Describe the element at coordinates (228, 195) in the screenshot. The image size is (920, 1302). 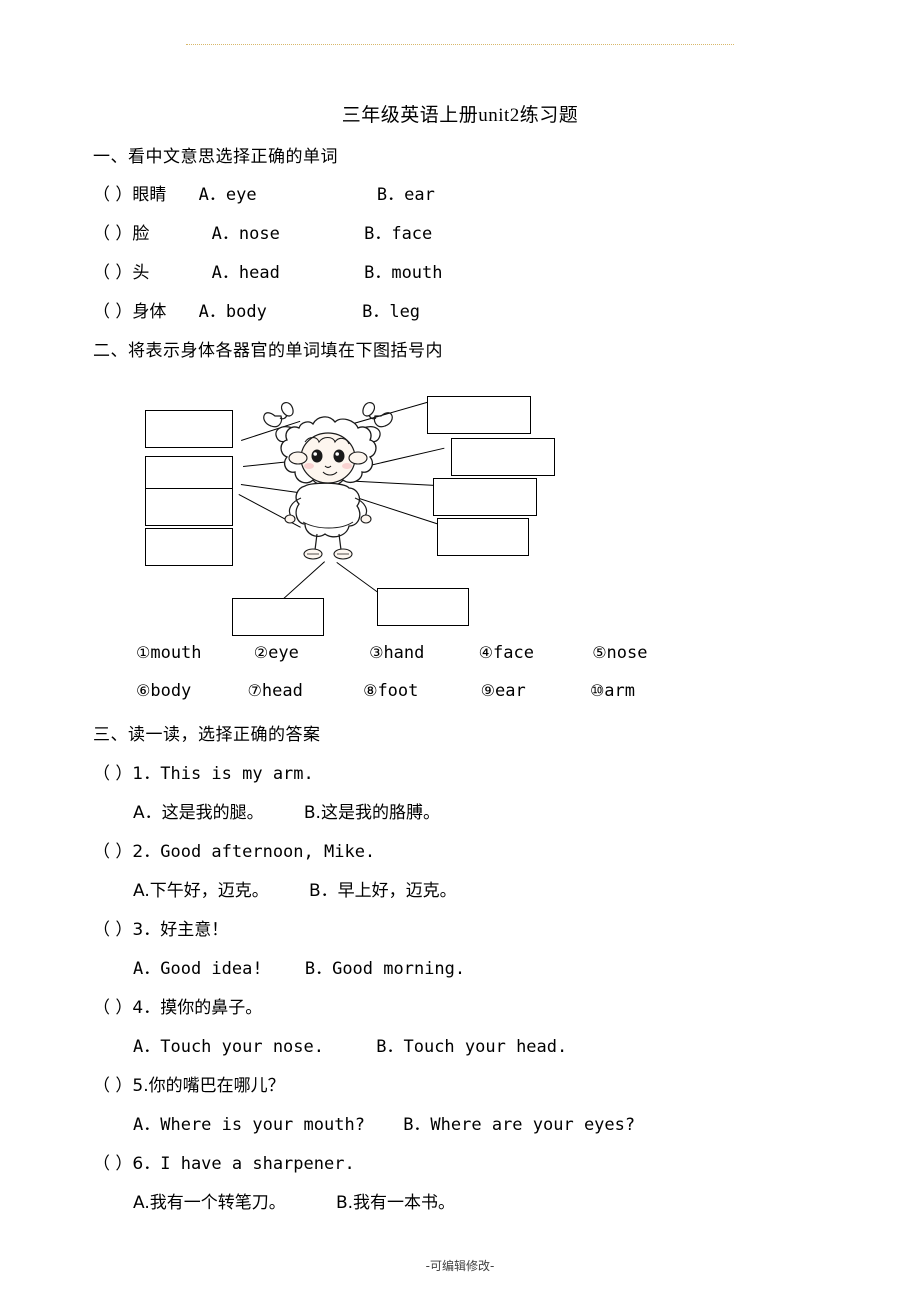
I see `option-a: A．eye` at that location.